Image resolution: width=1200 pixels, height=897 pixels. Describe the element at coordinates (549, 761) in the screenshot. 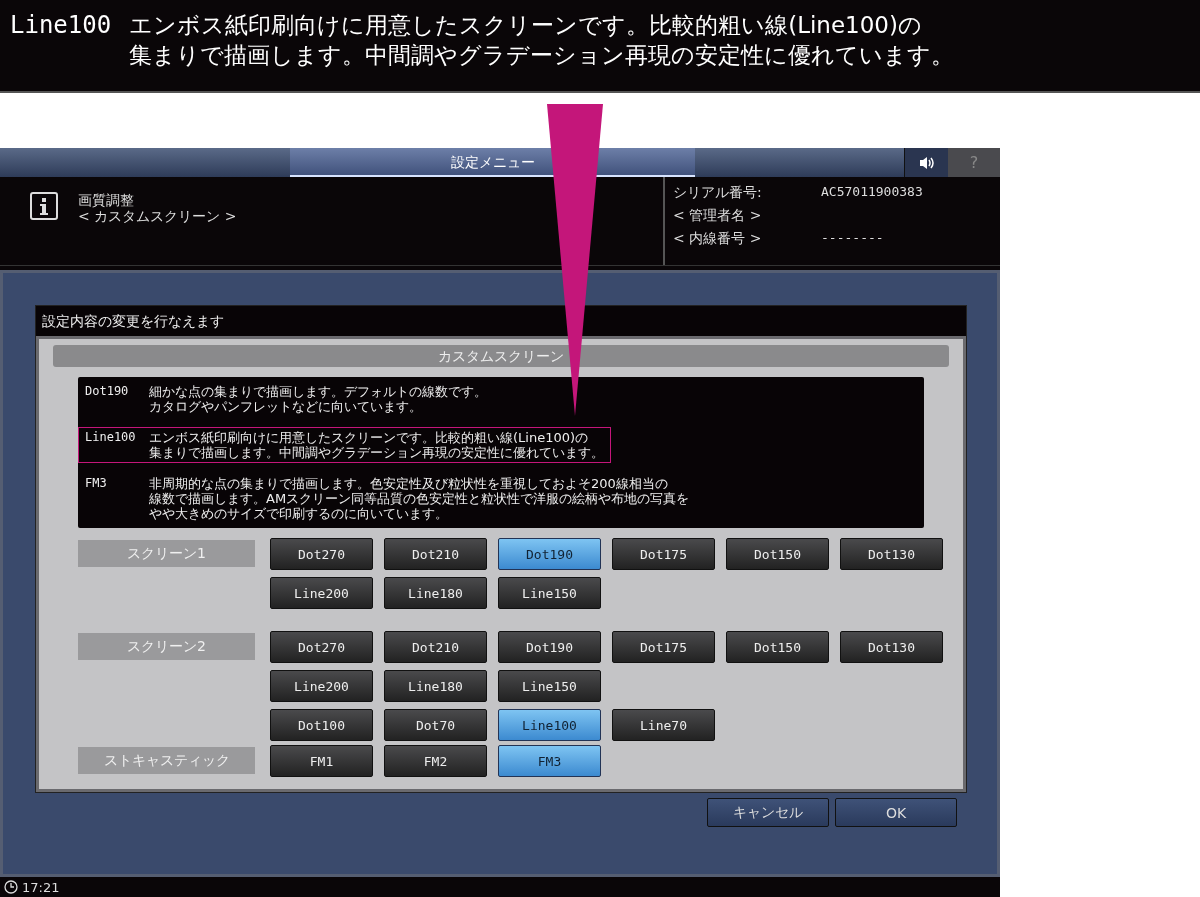

I see `screen-option-button: FM3` at that location.